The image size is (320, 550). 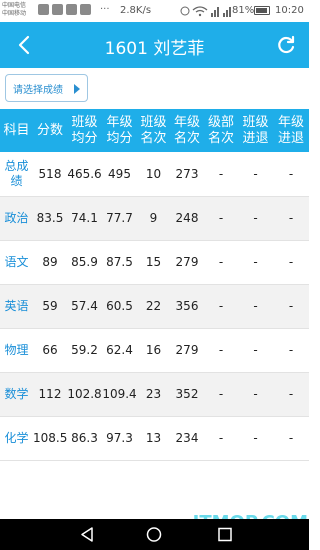 What do you see at coordinates (186, 130) in the screenshot?
I see `column-header: 年级 名次` at bounding box center [186, 130].